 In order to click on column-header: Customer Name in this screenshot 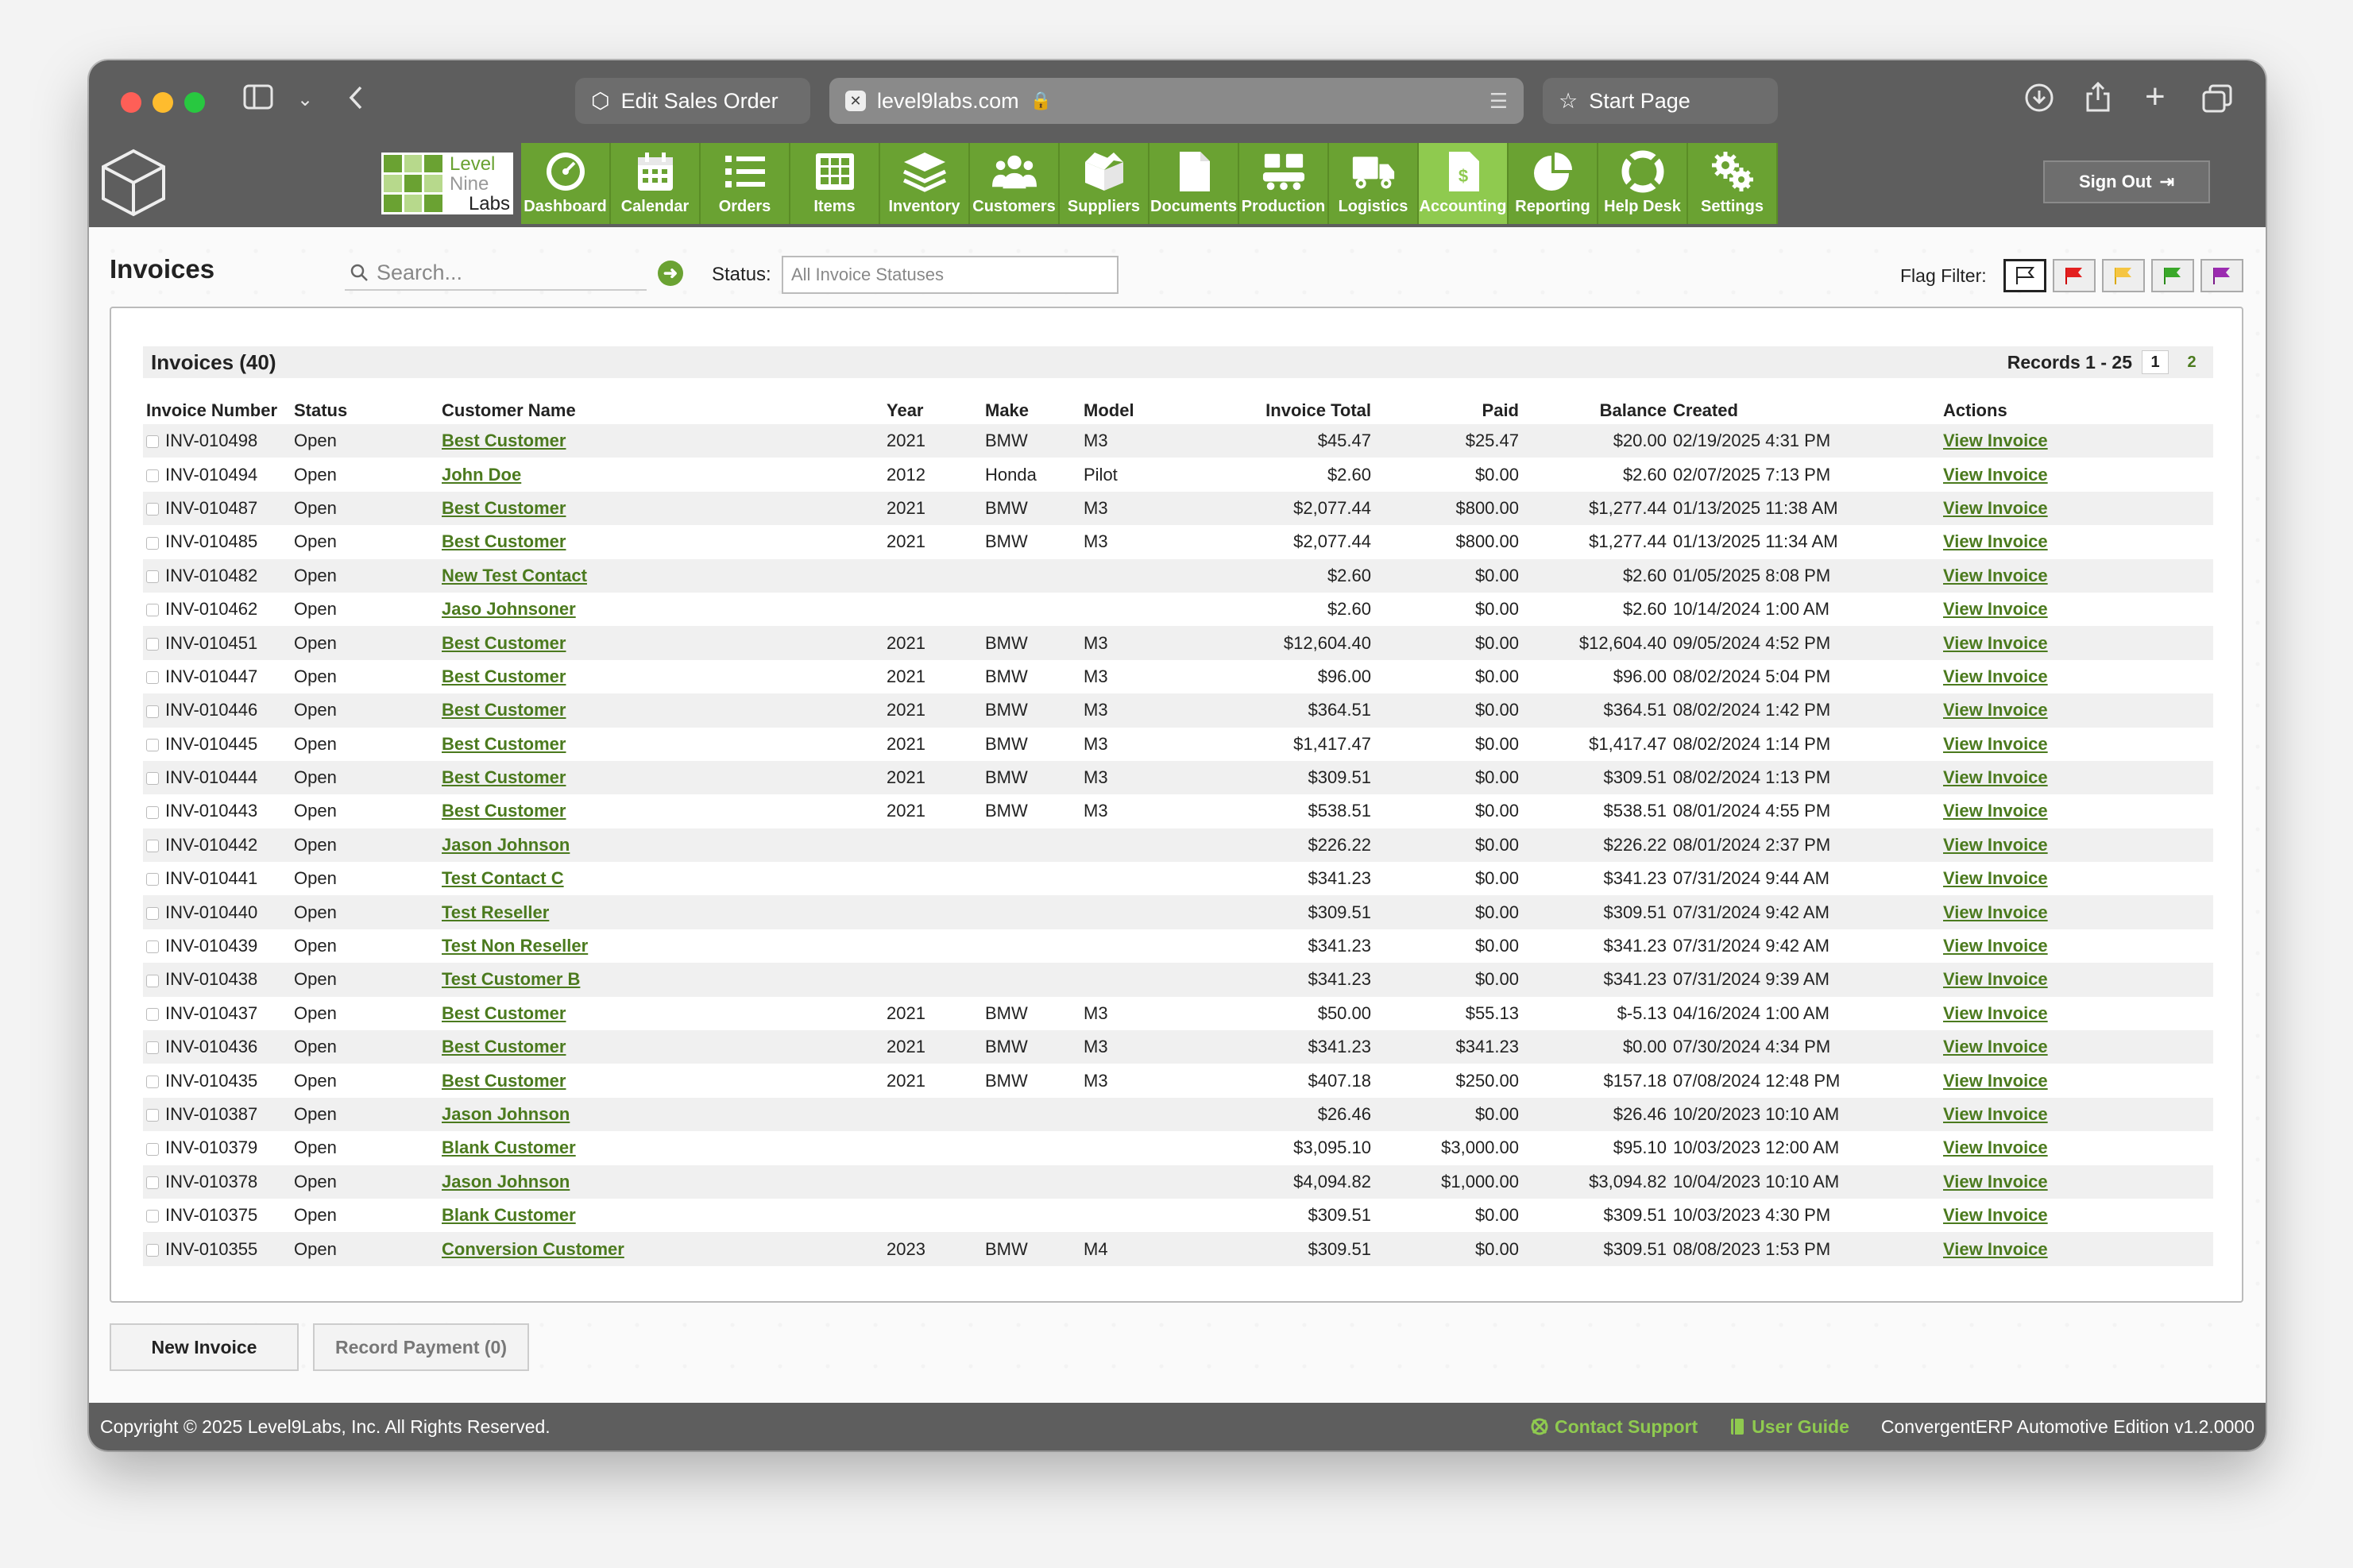, I will do `click(661, 410)`.